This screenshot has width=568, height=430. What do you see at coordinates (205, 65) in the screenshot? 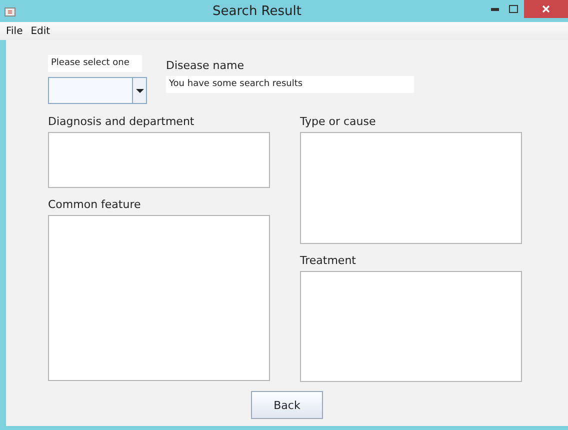
I see `field-label: Disease name` at bounding box center [205, 65].